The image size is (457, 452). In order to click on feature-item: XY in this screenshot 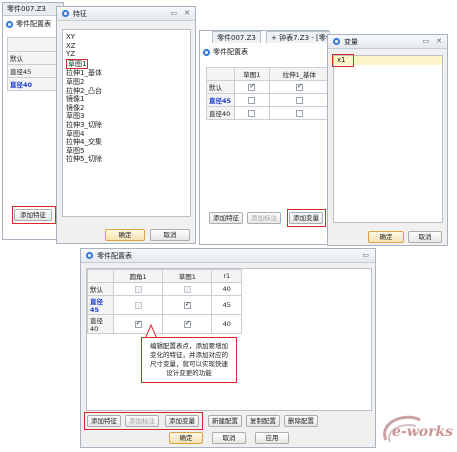, I will do `click(128, 37)`.